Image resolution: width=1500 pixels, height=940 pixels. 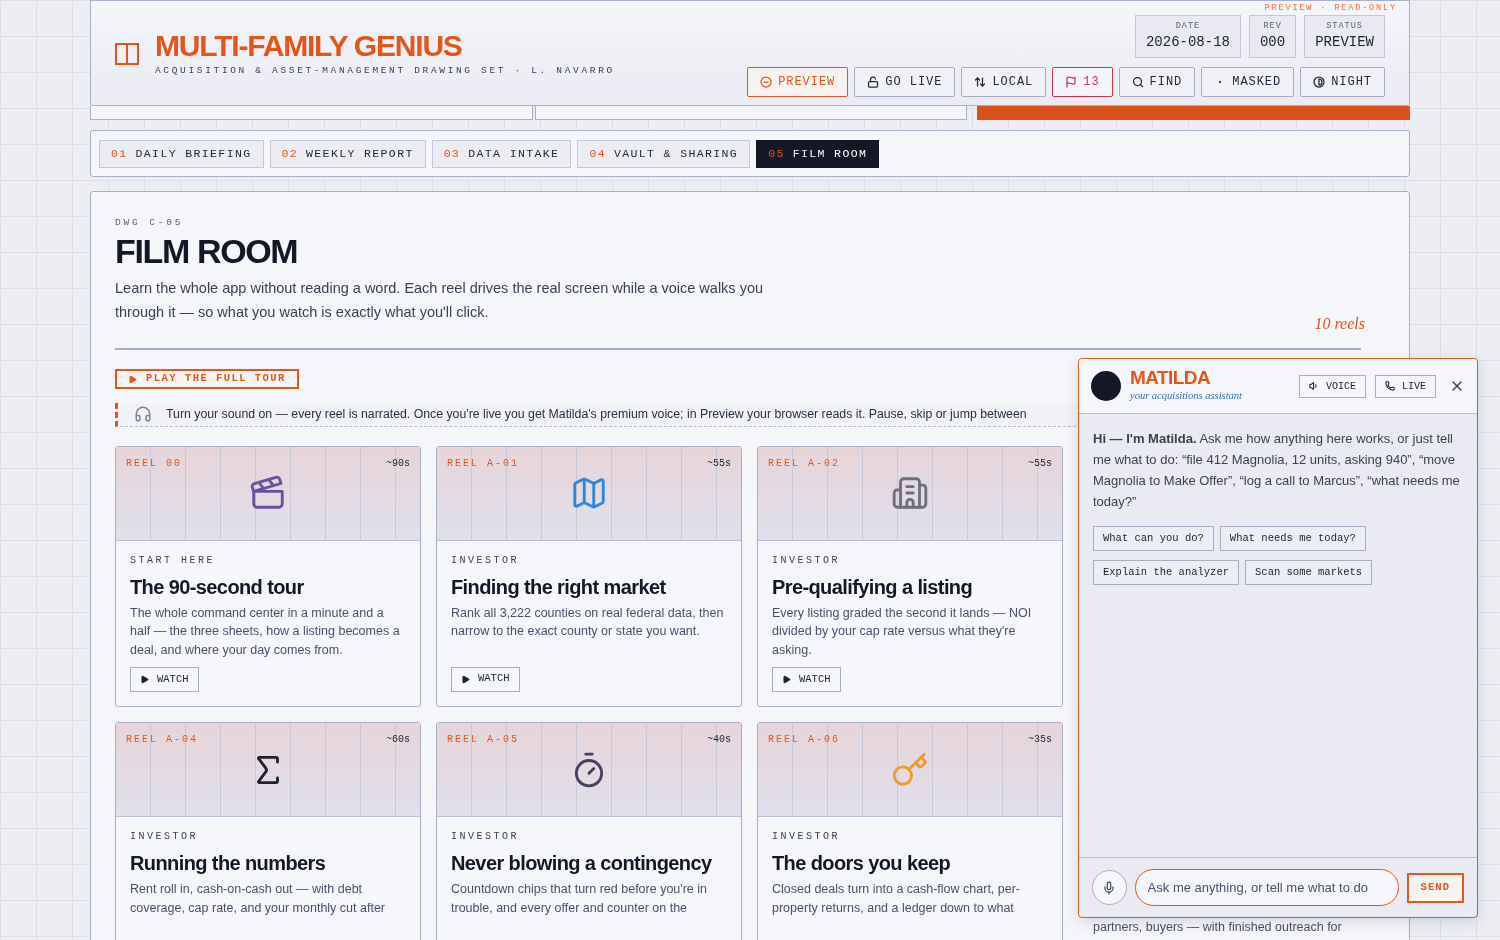 I want to click on reel-duration: ~60s, so click(x=398, y=740).